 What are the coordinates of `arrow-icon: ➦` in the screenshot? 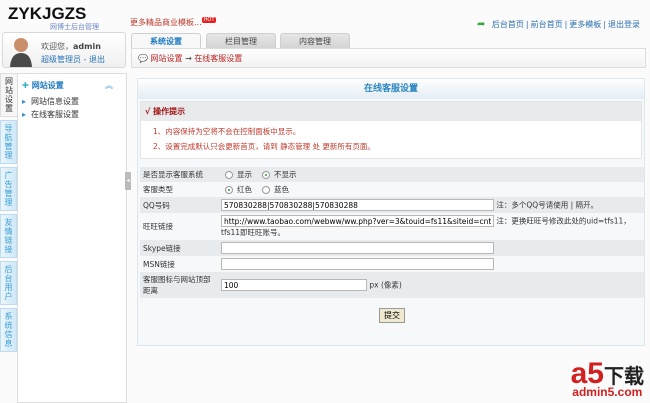 It's located at (481, 24).